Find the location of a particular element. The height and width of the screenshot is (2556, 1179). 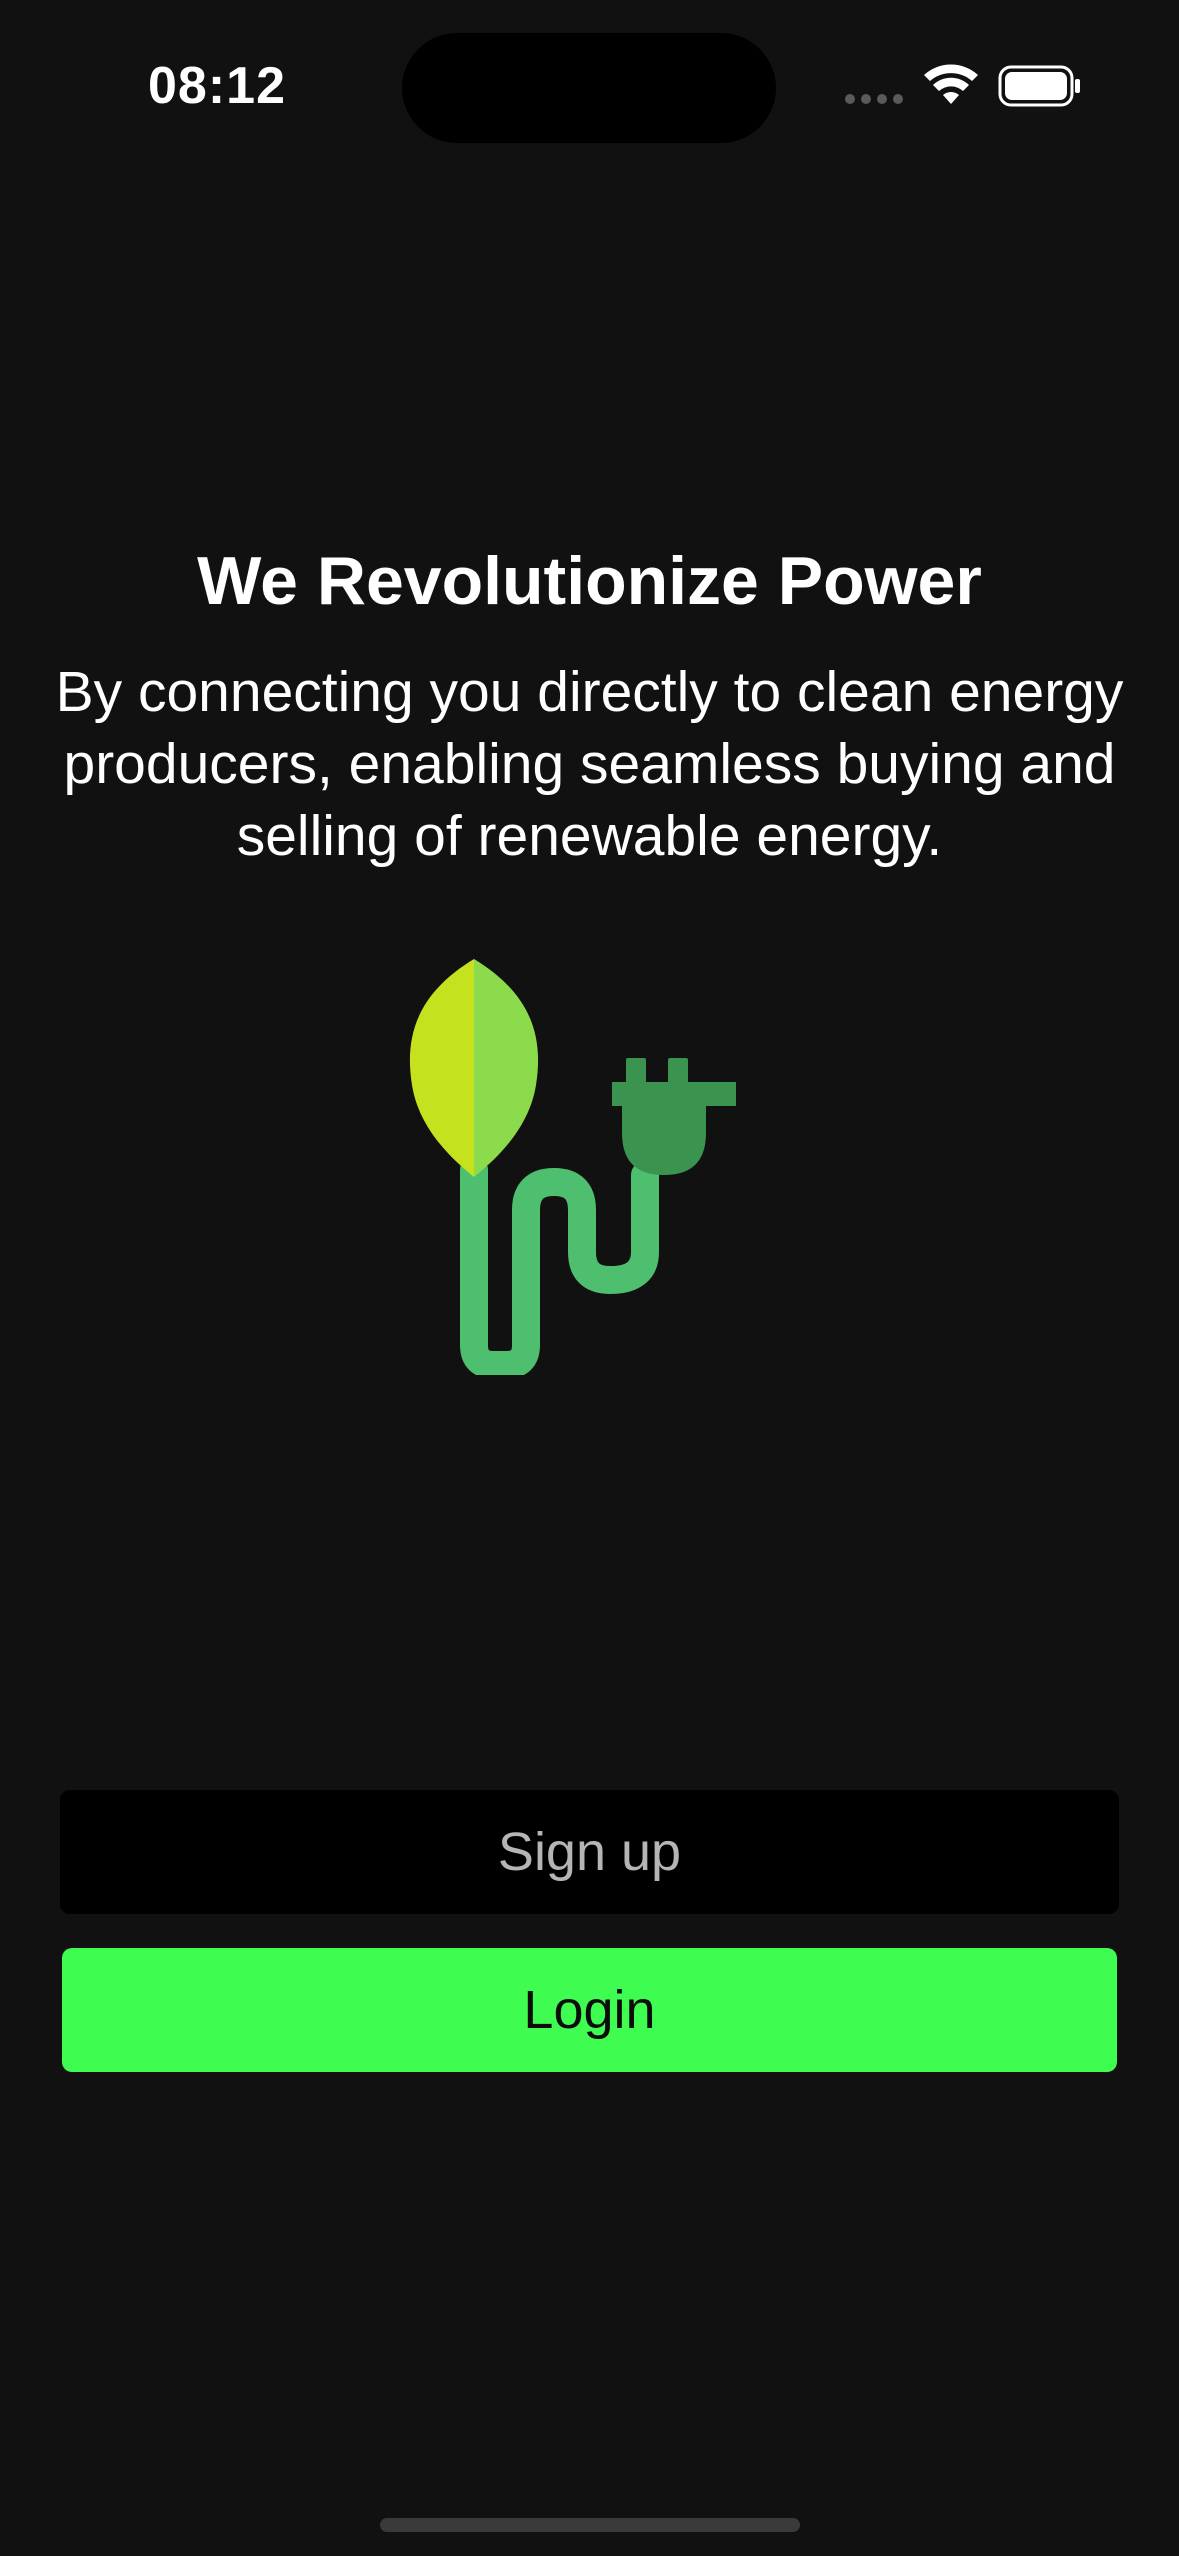

dynamic-island is located at coordinates (589, 88).